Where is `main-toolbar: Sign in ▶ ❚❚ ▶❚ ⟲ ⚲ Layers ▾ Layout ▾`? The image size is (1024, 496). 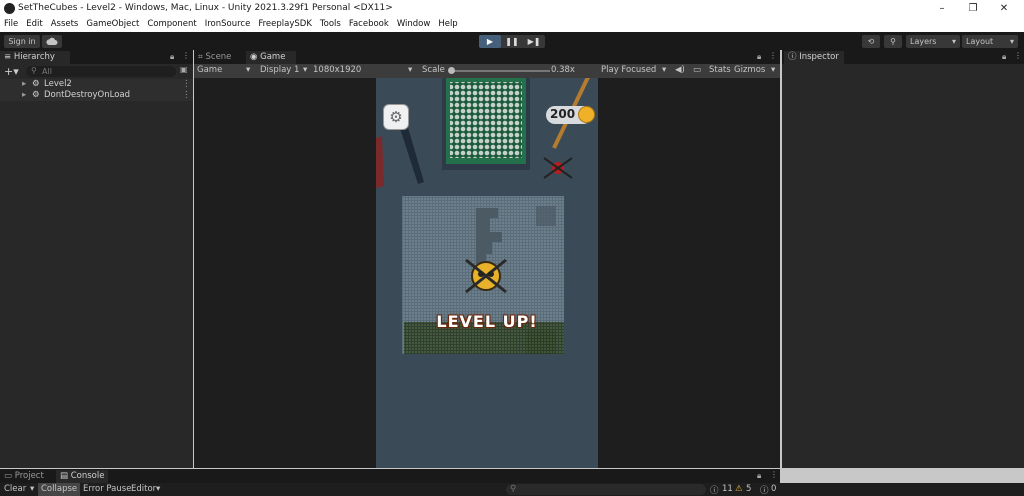 main-toolbar: Sign in ▶ ❚❚ ▶❚ ⟲ ⚲ Layers ▾ Layout ▾ is located at coordinates (512, 41).